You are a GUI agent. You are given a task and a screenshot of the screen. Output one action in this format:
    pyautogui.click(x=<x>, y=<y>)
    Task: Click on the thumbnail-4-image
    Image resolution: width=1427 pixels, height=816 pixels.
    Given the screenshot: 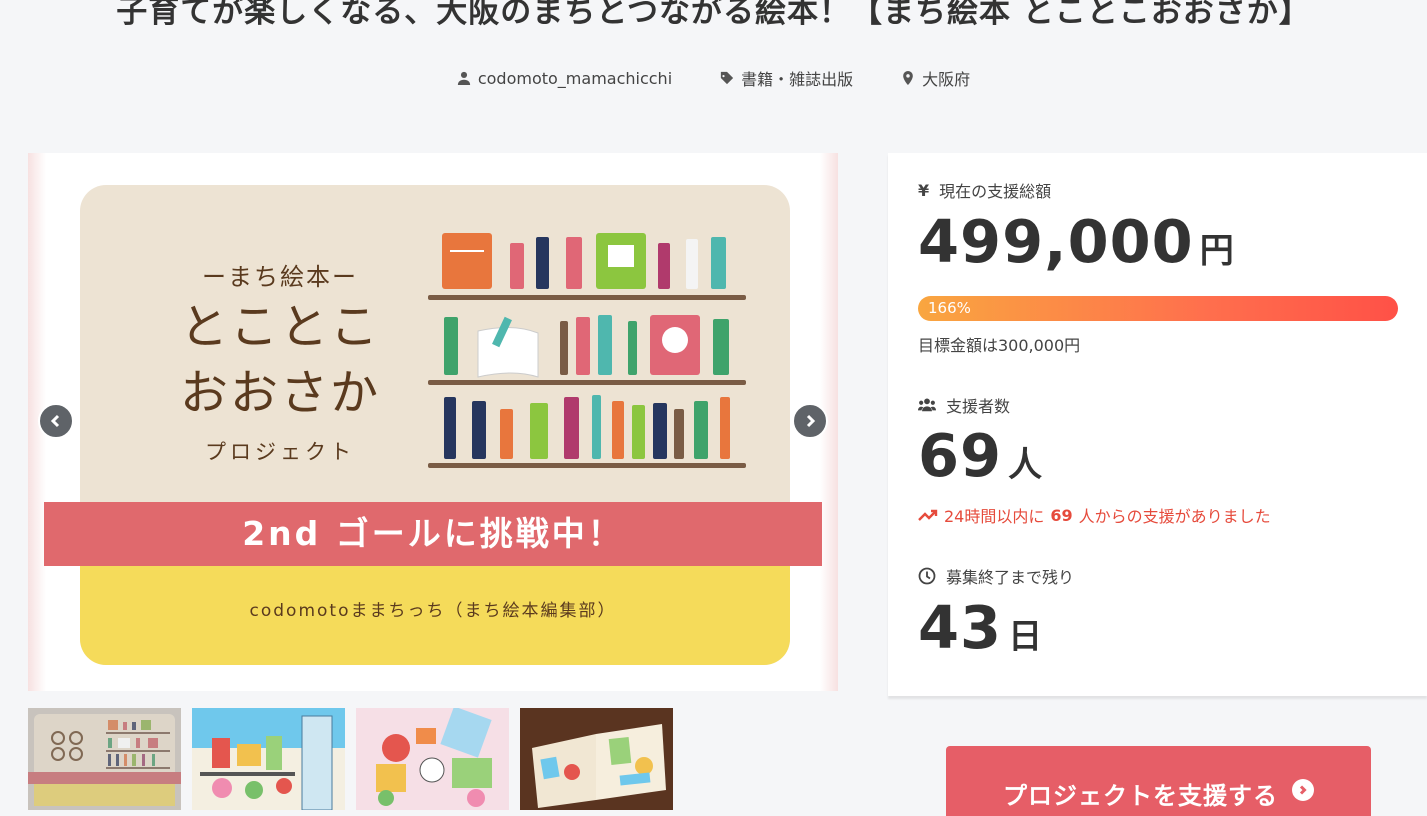 What is the action you would take?
    pyautogui.click(x=596, y=759)
    